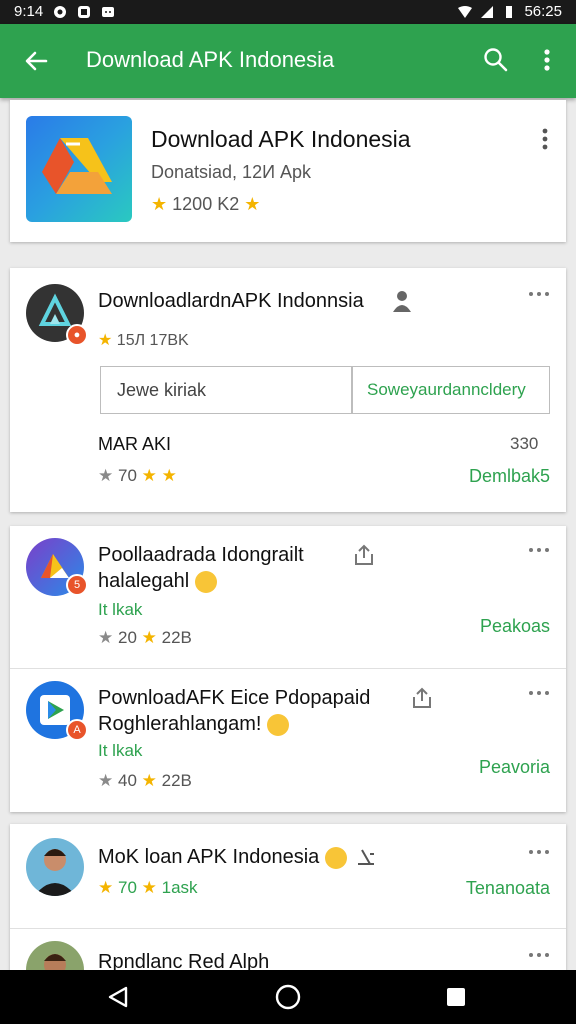  Describe the element at coordinates (508, 888) in the screenshot. I see `install-link: Tenanoata` at that location.